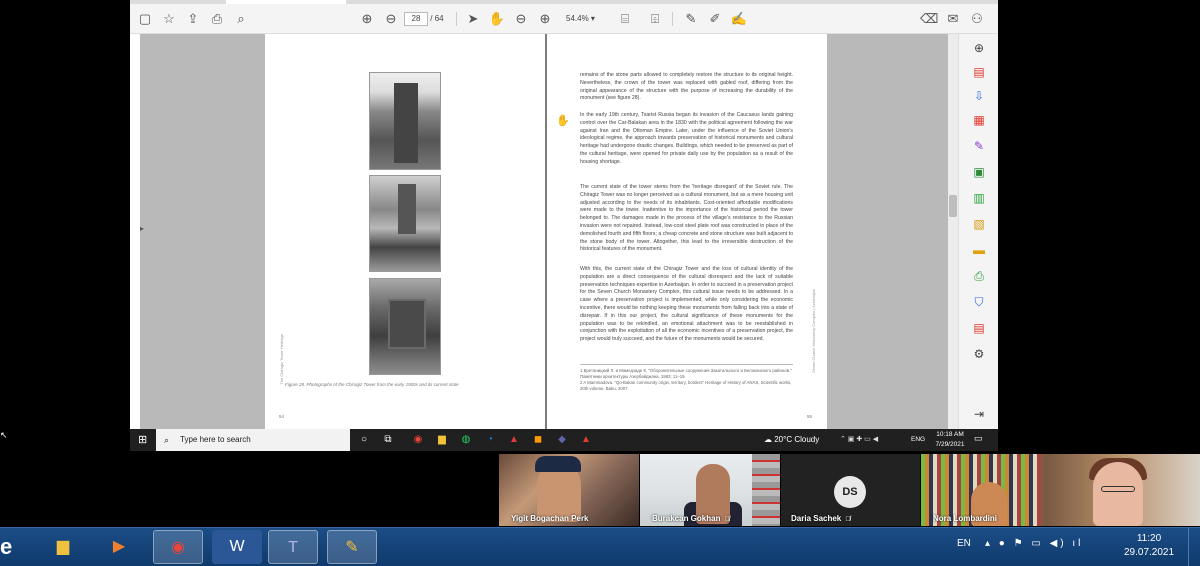  I want to click on edge-icon: ◔, so click(490, 440).